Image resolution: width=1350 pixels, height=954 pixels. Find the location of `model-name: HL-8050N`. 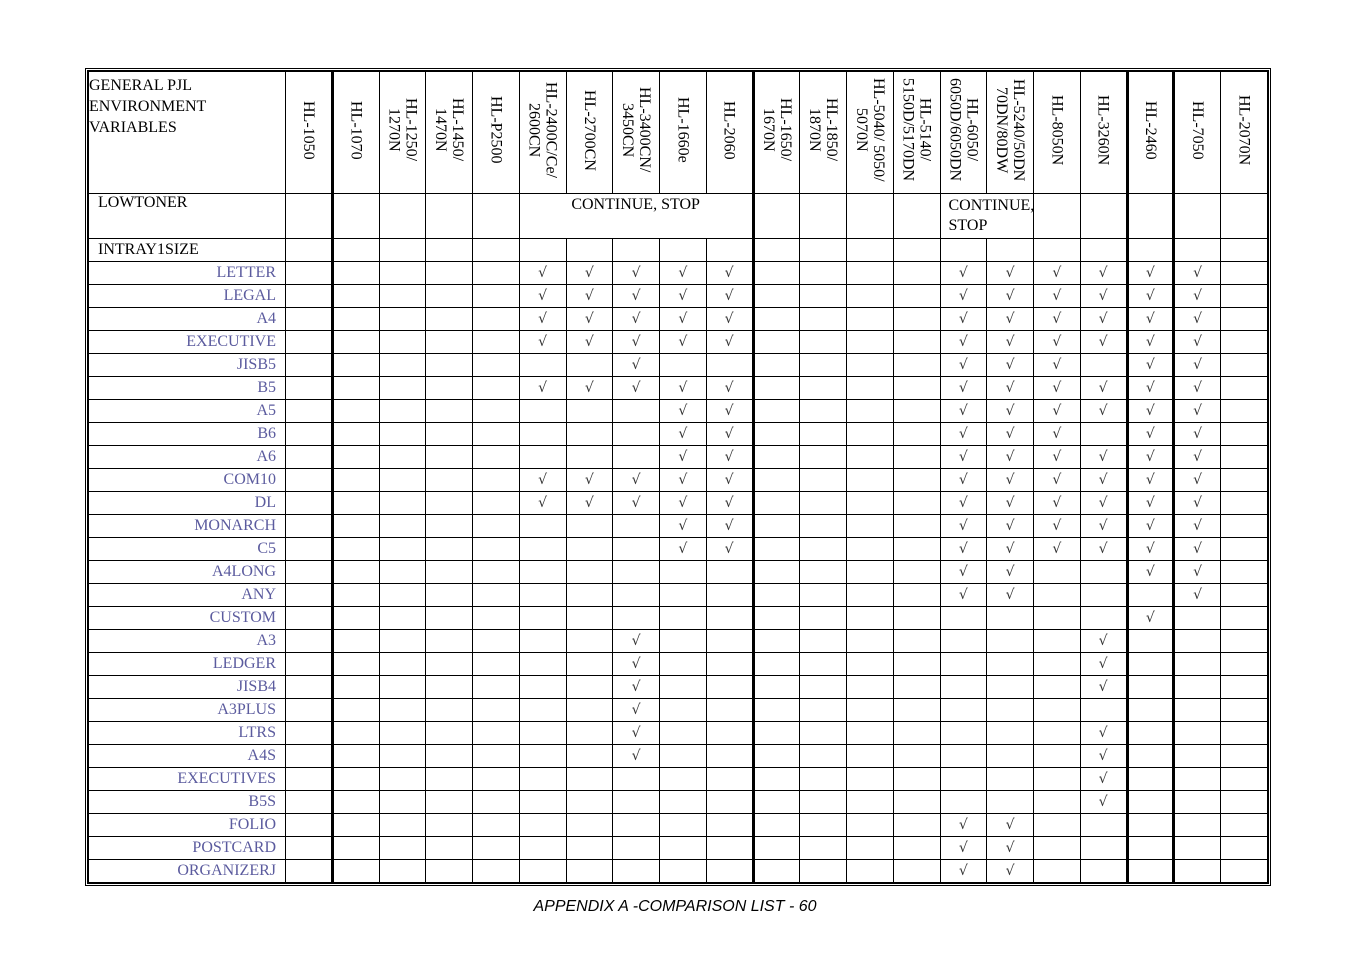

model-name: HL-8050N is located at coordinates (1057, 130).